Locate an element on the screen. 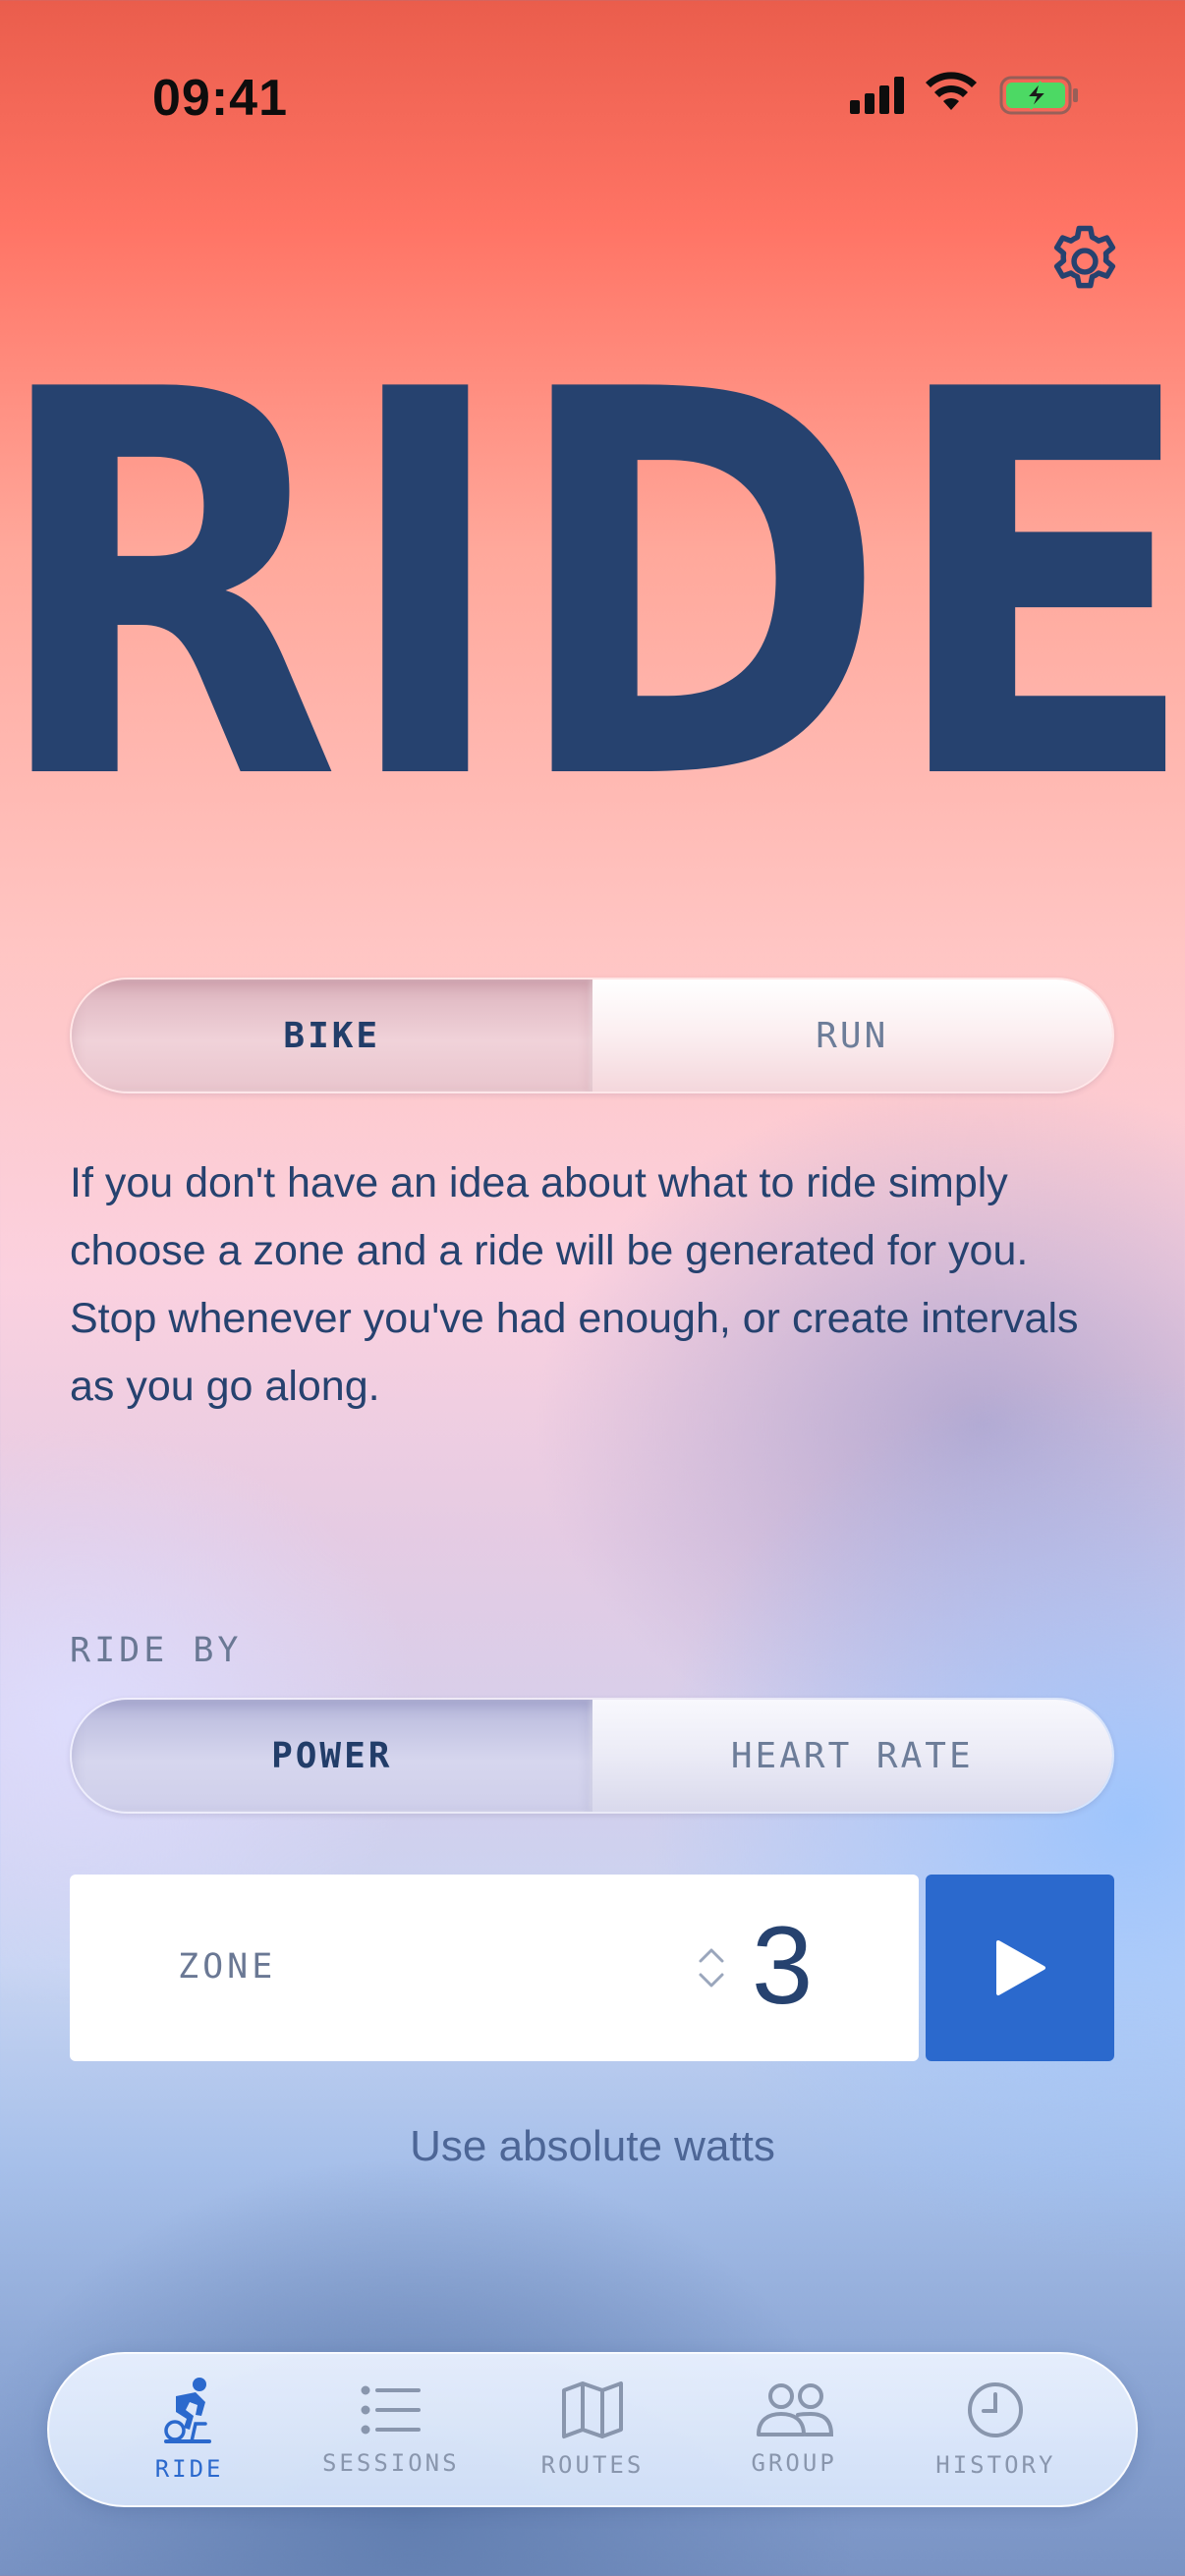  tab-label: HISTORY is located at coordinates (996, 2465).